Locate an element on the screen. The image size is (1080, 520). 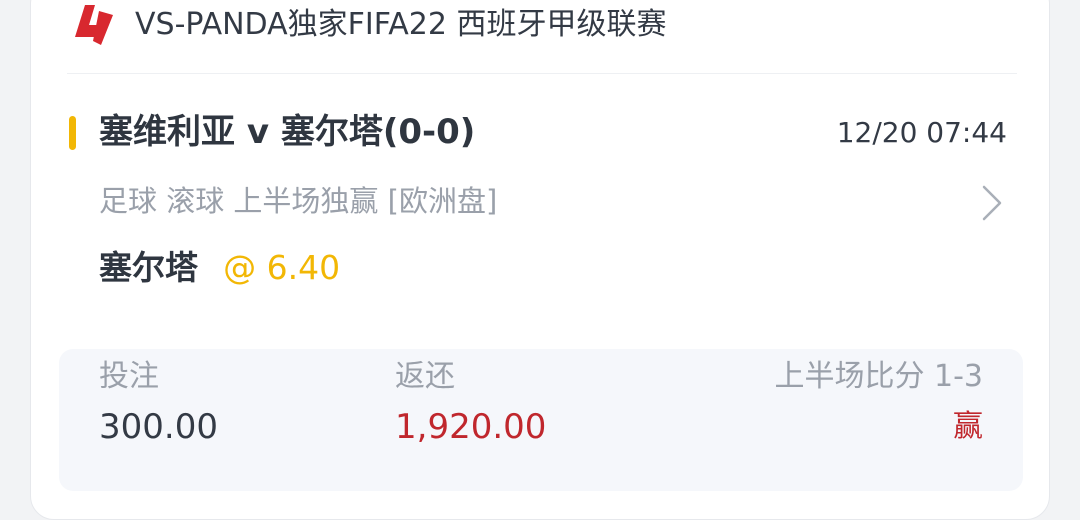
return-value: 1,920.00 is located at coordinates (471, 427).